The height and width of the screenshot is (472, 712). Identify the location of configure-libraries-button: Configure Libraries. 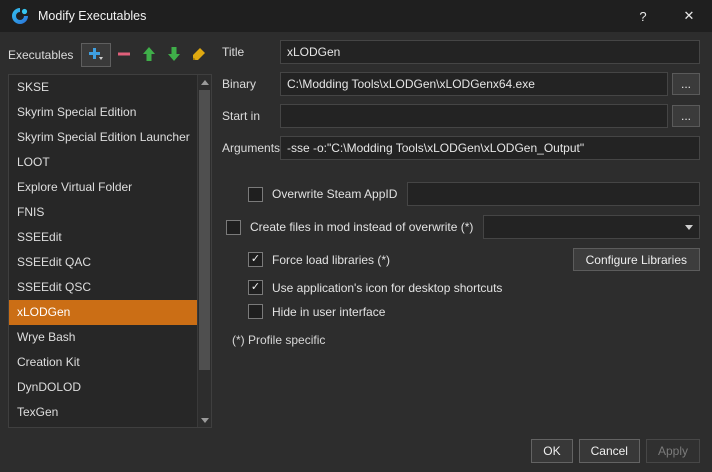
(636, 259).